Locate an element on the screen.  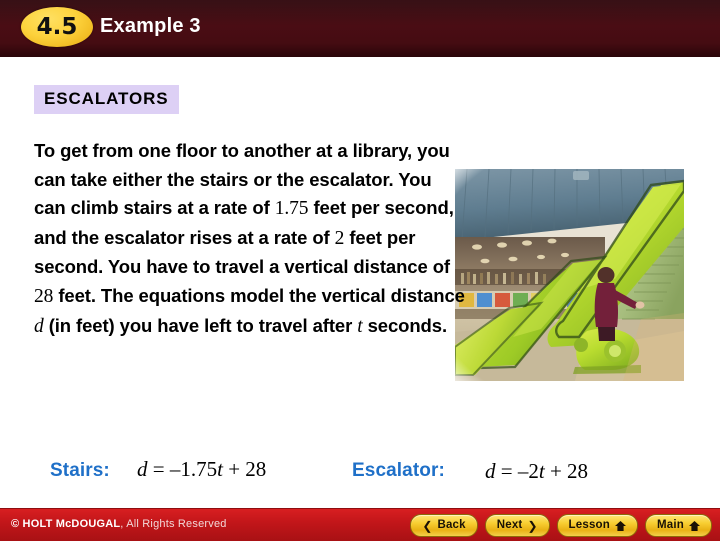
stairs-label: Stairs: is located at coordinates (80, 470).